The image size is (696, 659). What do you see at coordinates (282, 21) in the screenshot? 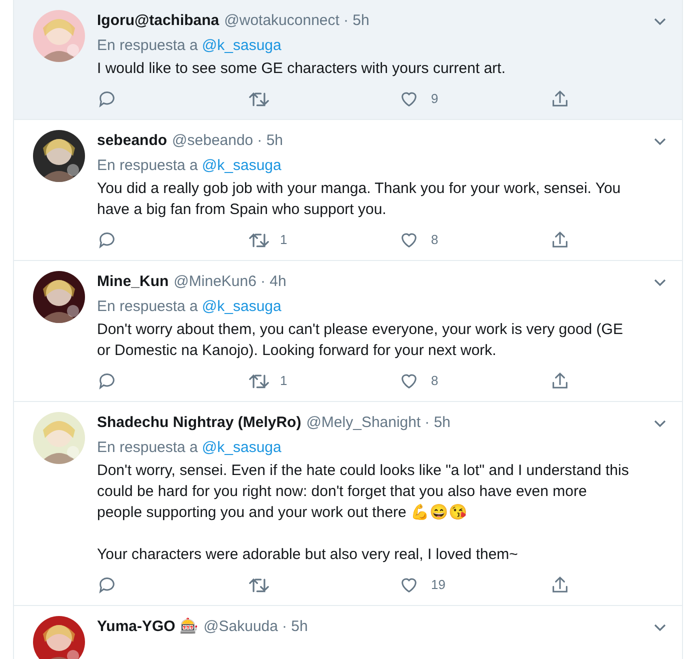
I see `user-handle: @wotakuconnect` at bounding box center [282, 21].